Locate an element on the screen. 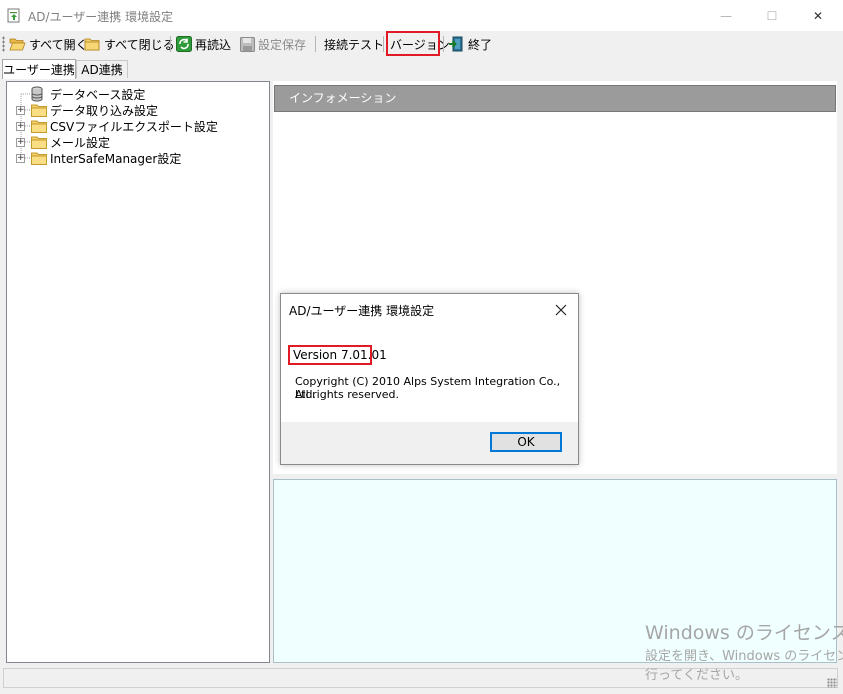  watermark-line: 行ってください。 is located at coordinates (696, 675).